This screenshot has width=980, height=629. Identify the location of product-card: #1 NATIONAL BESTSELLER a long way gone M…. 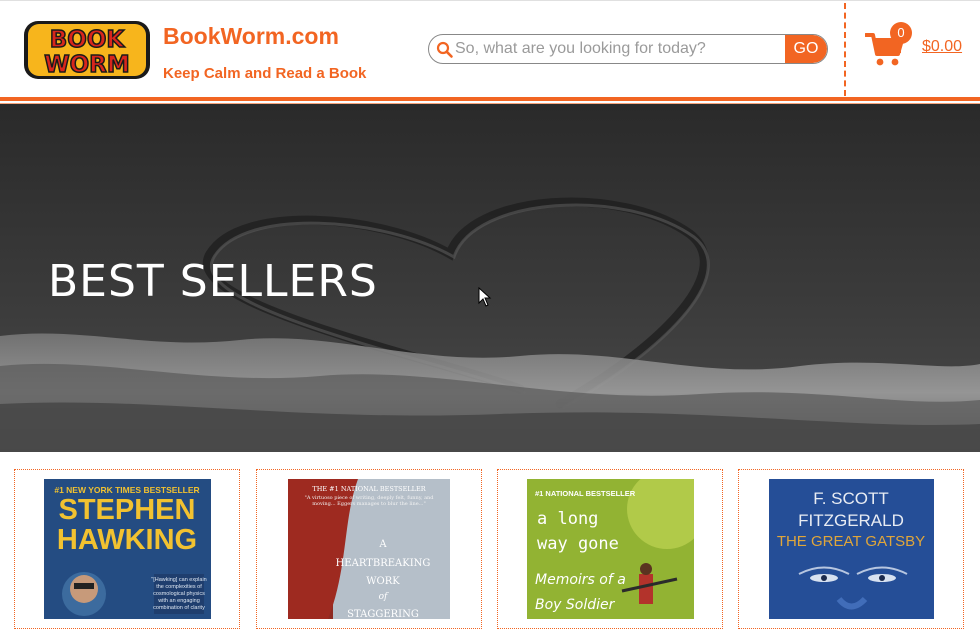
(610, 549).